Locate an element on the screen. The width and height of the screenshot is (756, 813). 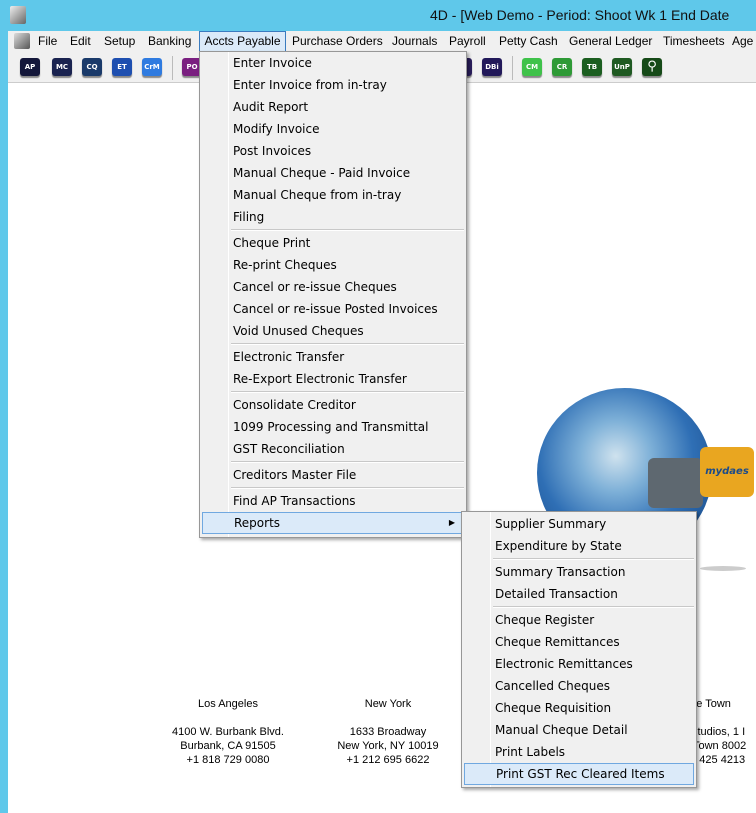
app-icon is located at coordinates (18, 15).